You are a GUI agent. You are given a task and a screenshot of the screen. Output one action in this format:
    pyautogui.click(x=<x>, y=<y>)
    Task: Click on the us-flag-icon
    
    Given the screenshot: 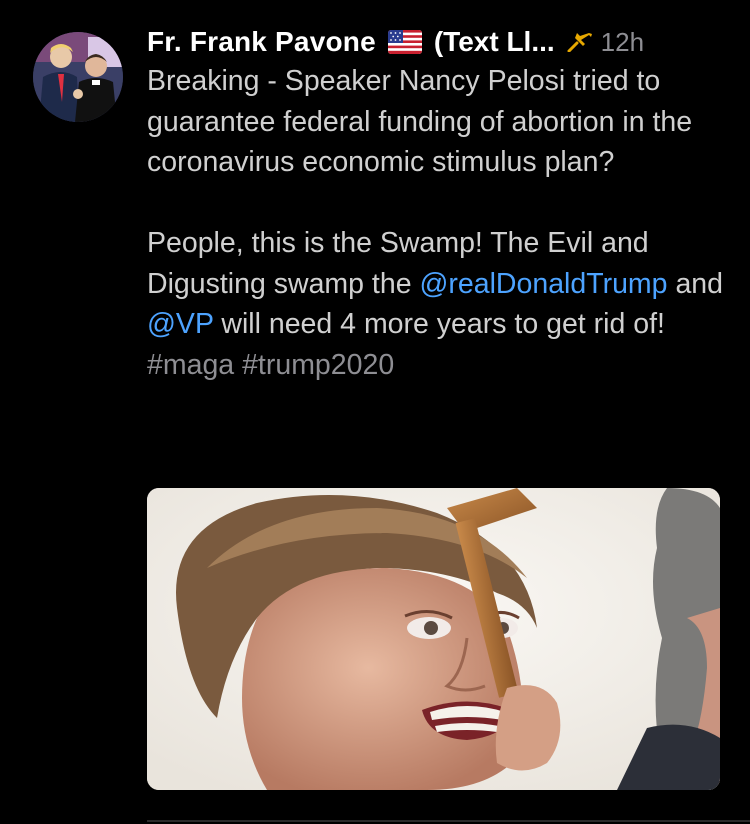 What is the action you would take?
    pyautogui.click(x=404, y=42)
    